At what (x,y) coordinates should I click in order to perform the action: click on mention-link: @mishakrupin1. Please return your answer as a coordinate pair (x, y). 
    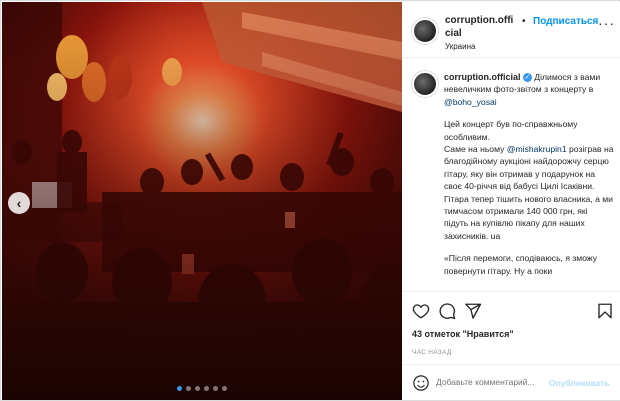
    Looking at the image, I should click on (537, 149).